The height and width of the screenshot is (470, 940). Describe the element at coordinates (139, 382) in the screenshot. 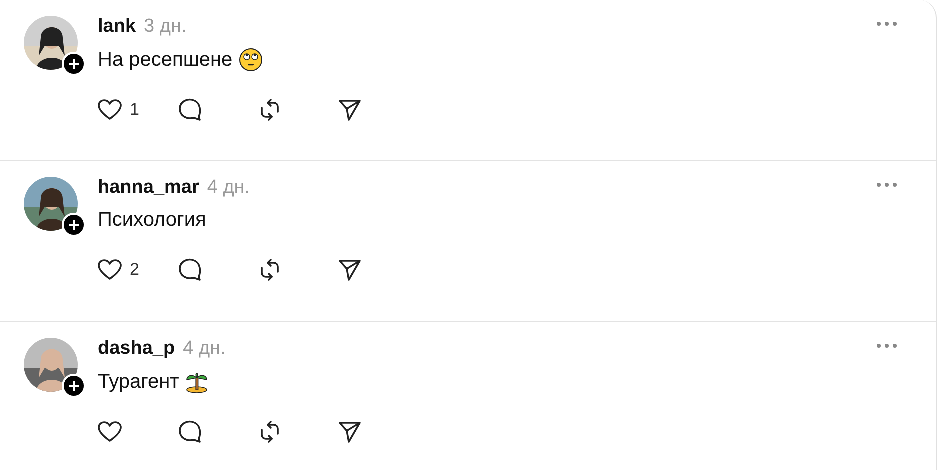

I see `post-text: Турагент` at that location.